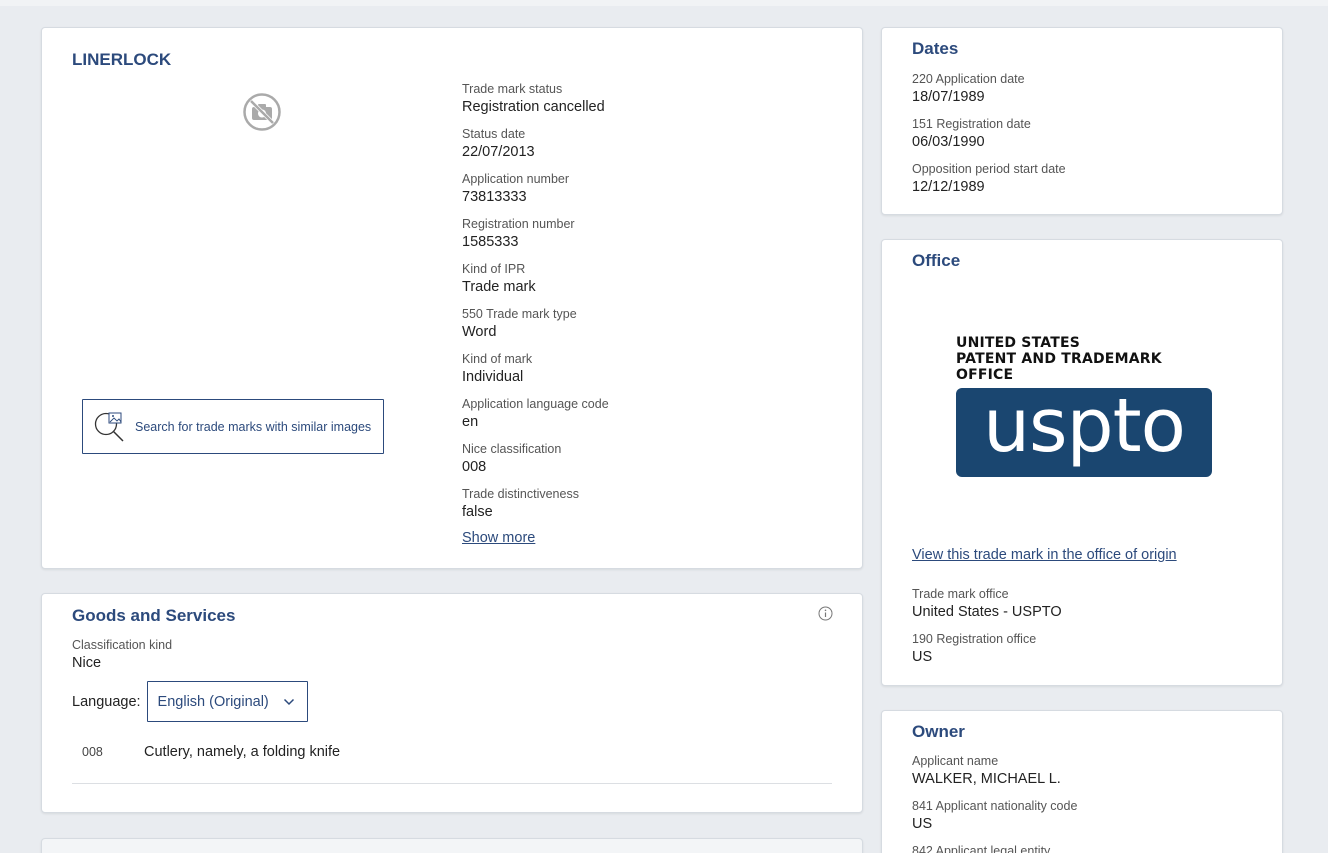  What do you see at coordinates (87, 663) in the screenshot?
I see `field-value: Nice` at bounding box center [87, 663].